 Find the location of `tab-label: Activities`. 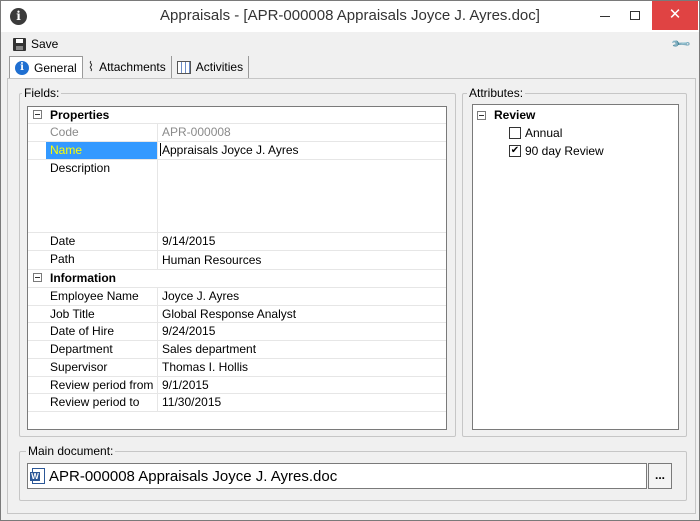

tab-label: Activities is located at coordinates (219, 67).